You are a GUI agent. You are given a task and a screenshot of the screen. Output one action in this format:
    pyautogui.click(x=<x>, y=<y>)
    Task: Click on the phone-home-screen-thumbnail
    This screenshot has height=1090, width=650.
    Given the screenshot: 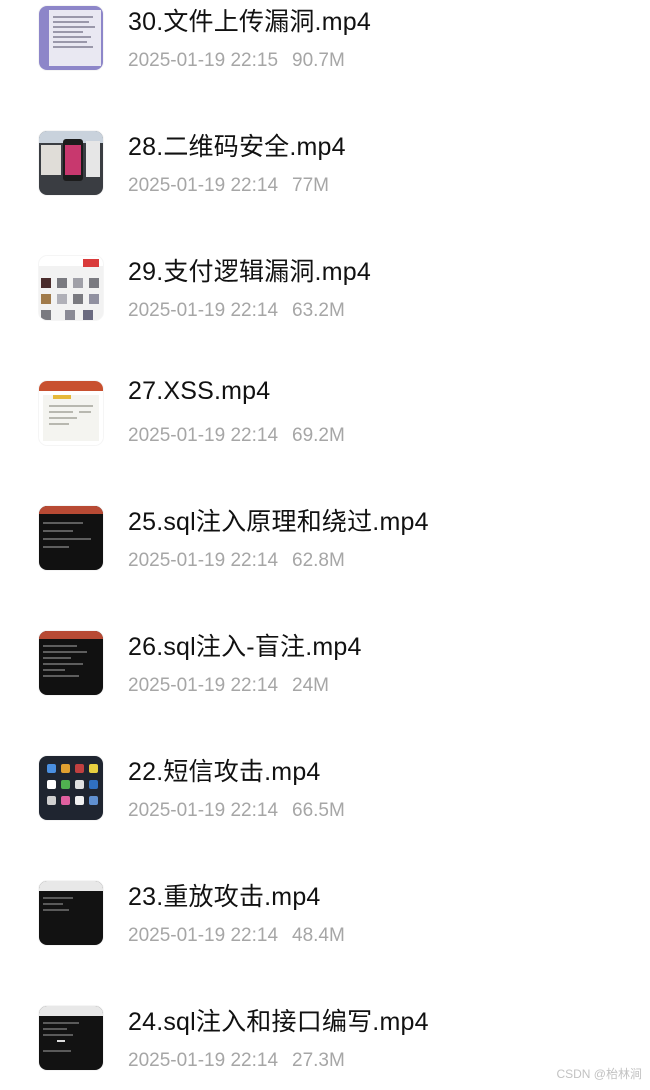 What is the action you would take?
    pyautogui.click(x=71, y=788)
    